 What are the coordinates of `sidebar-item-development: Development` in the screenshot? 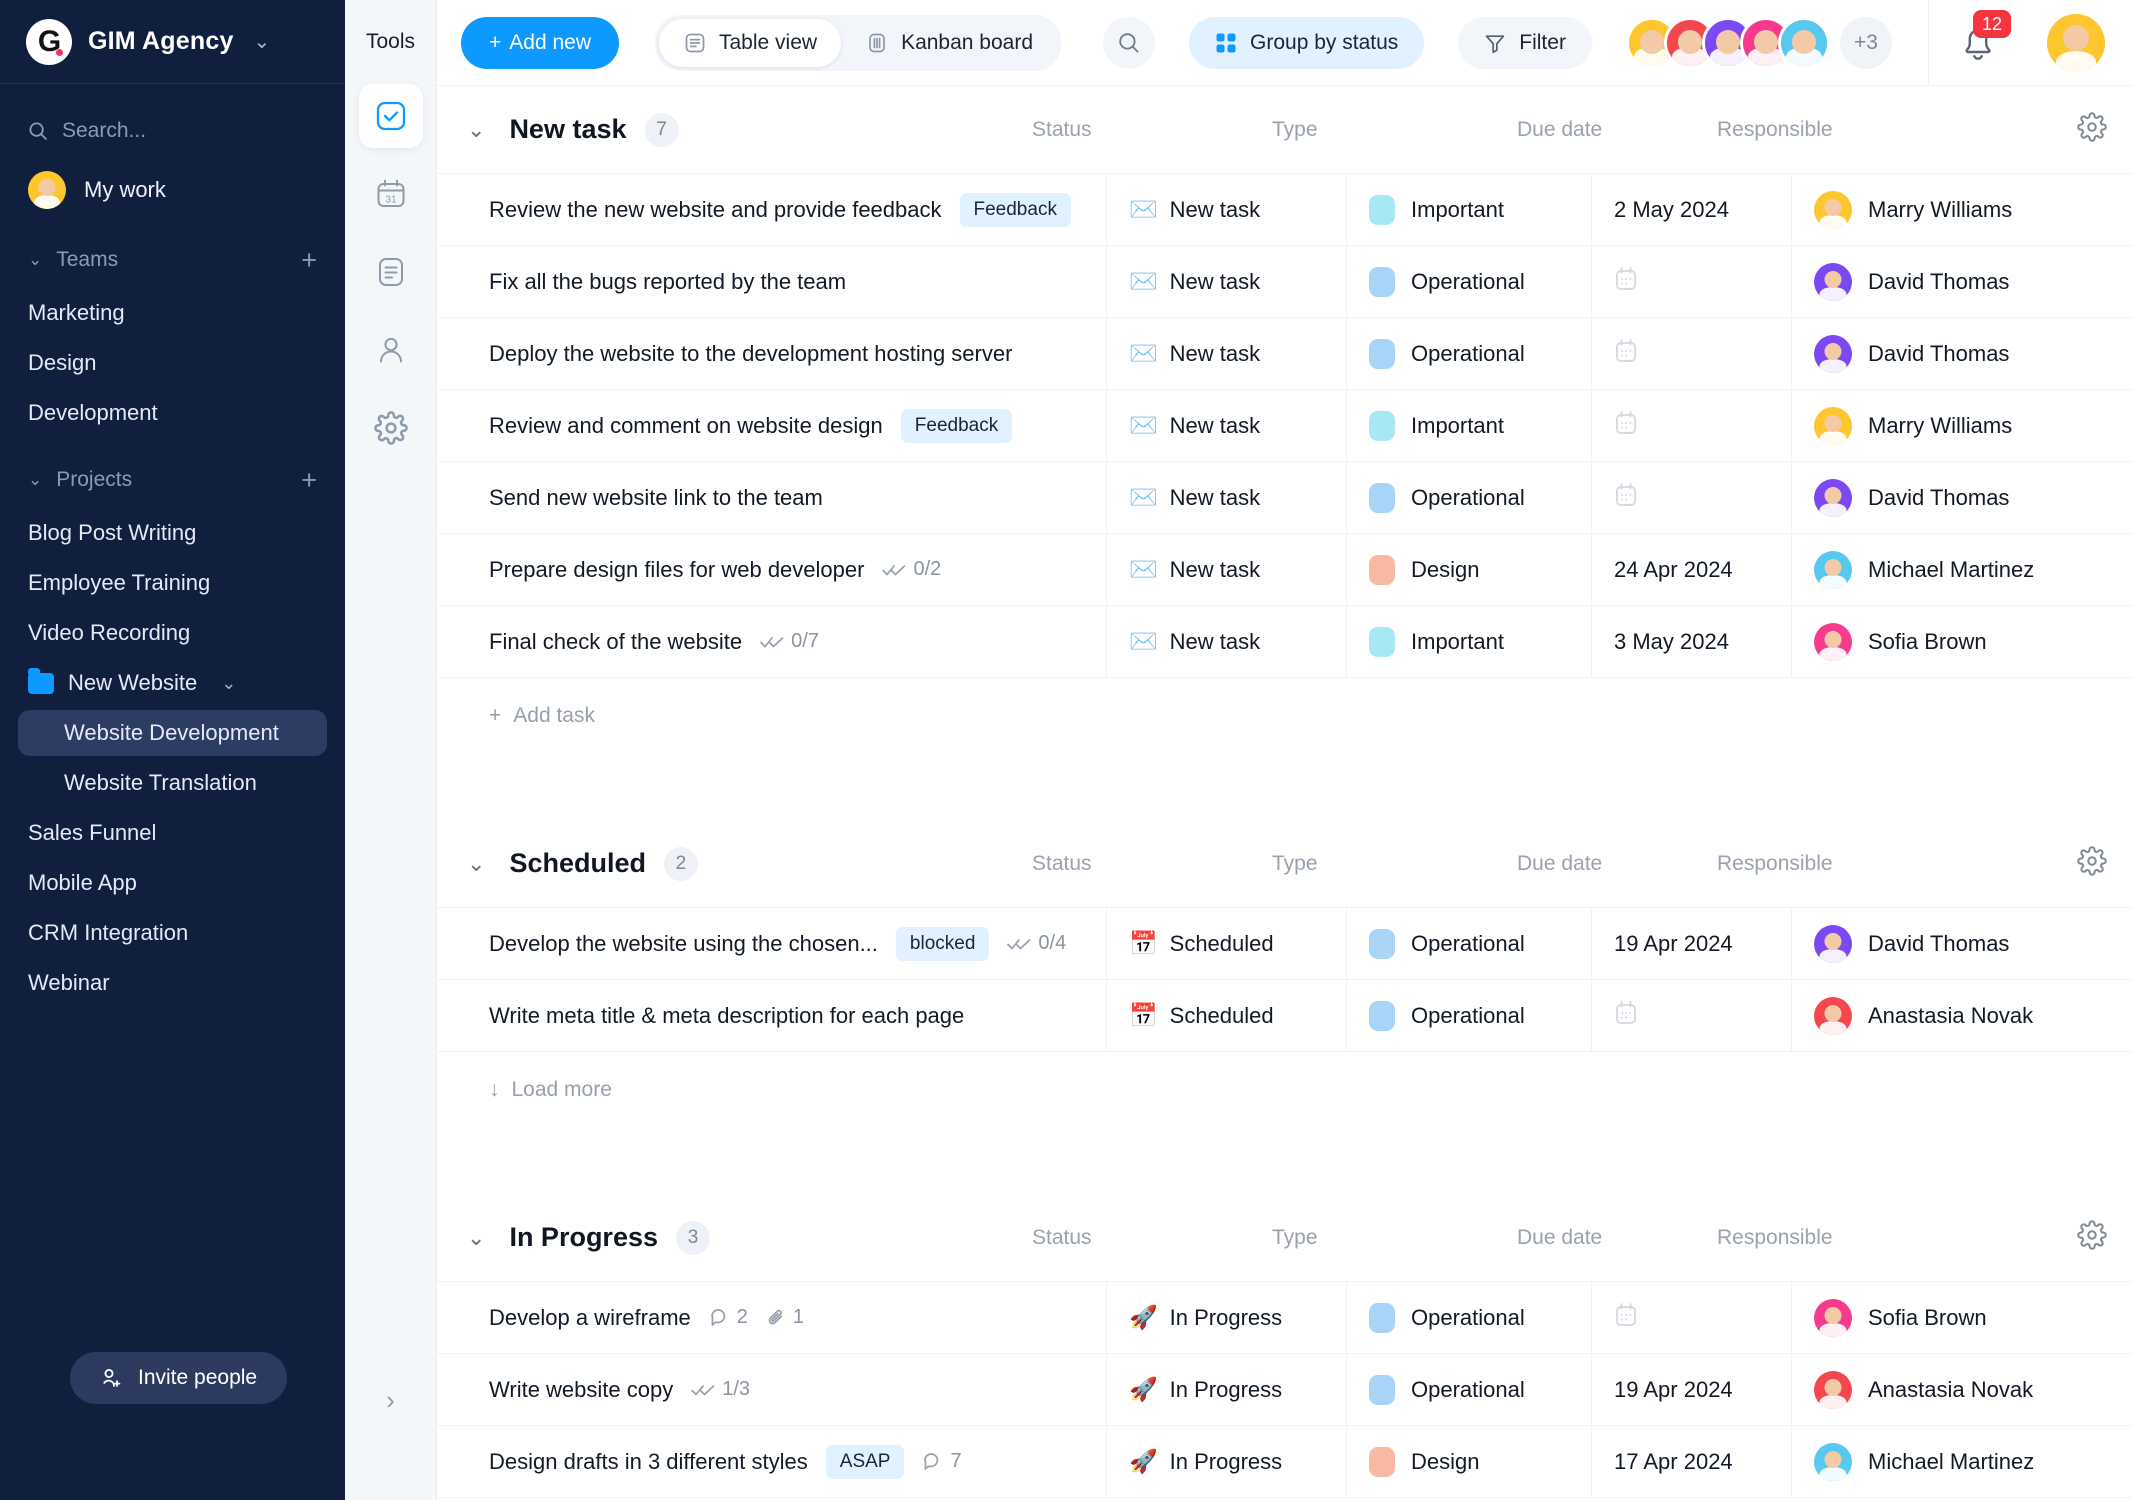 It's located at (172, 413).